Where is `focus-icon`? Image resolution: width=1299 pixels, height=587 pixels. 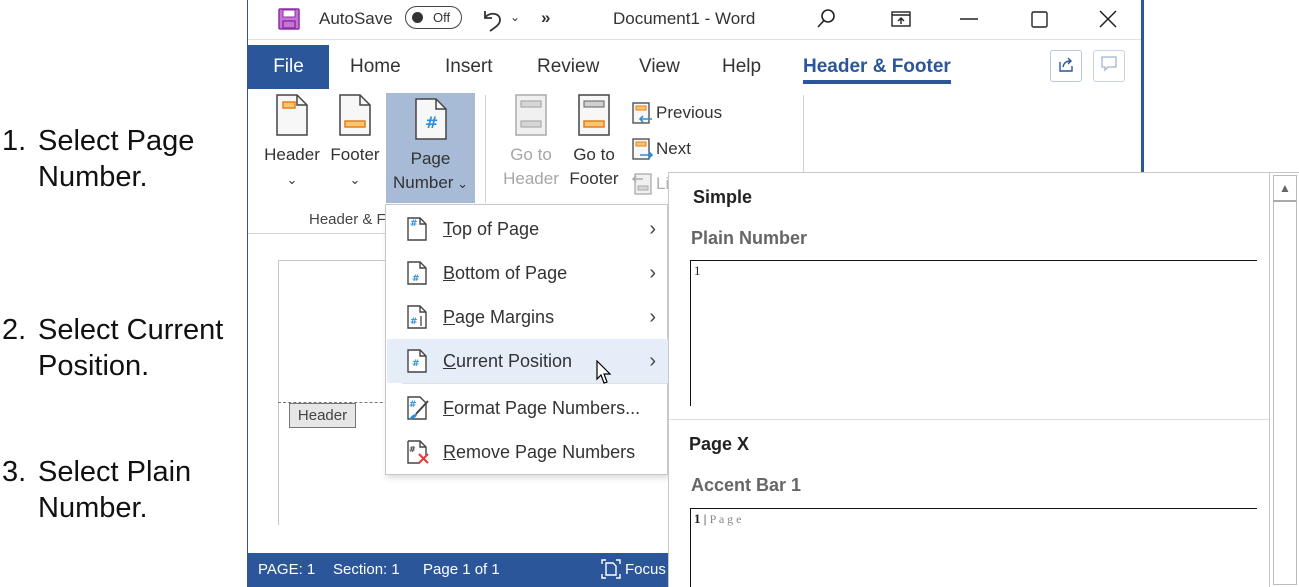
focus-icon is located at coordinates (611, 571).